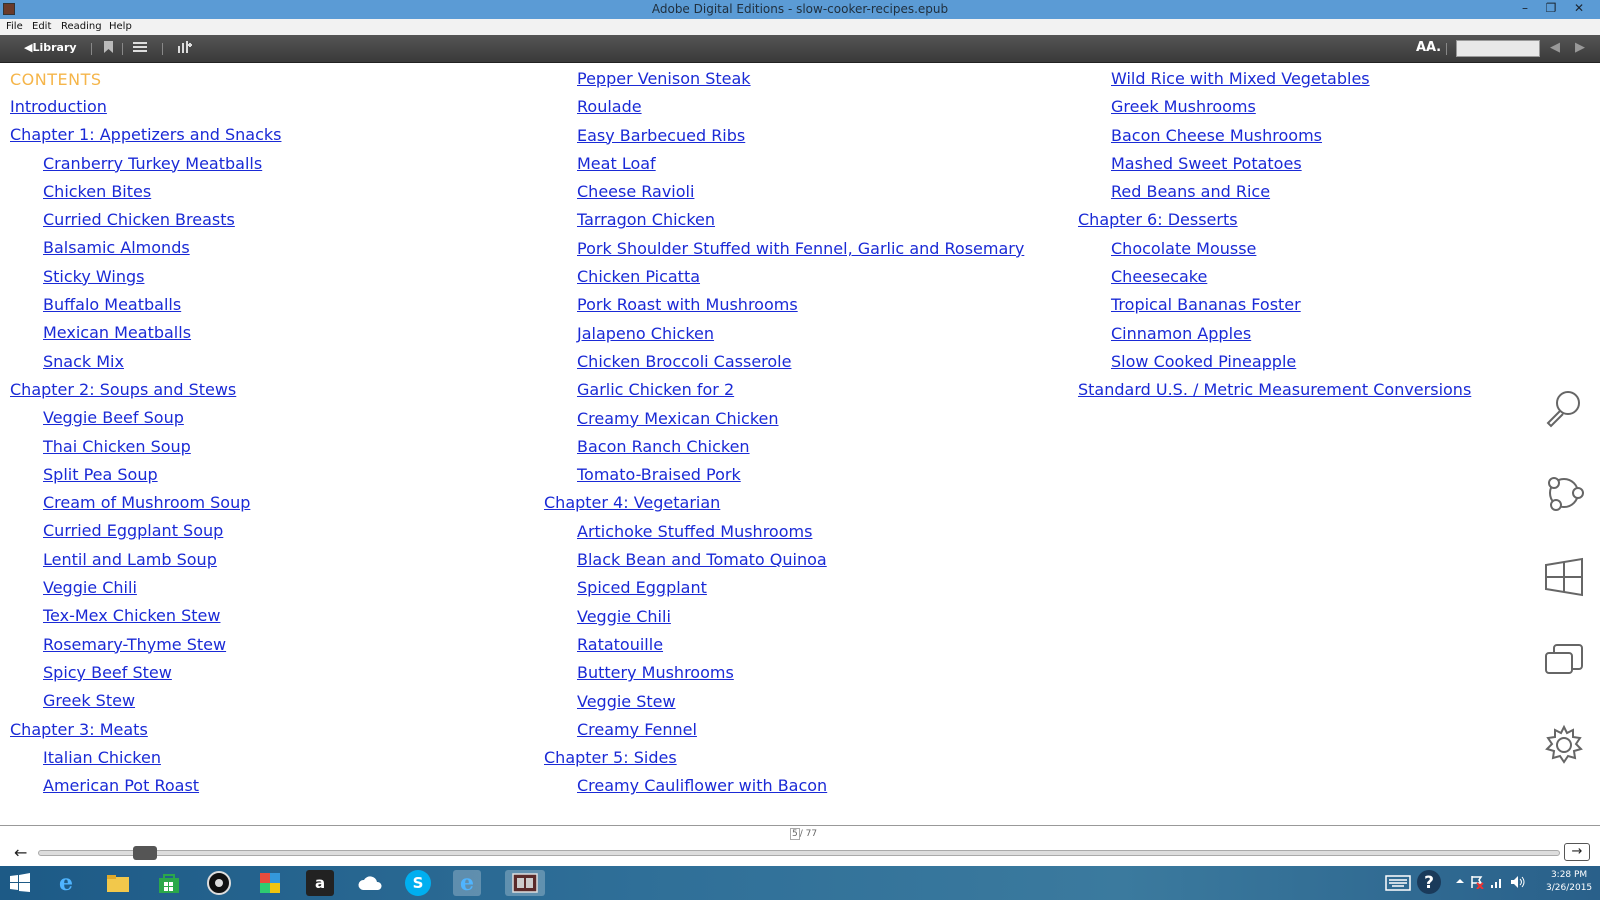 This screenshot has width=1600, height=903. What do you see at coordinates (1274, 334) in the screenshot?
I see `toc-recipe-link: Cinnamon Apples` at bounding box center [1274, 334].